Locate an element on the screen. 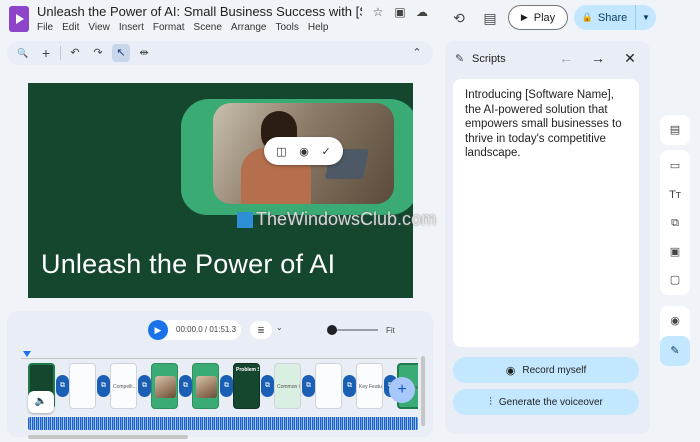 Image resolution: width=700 pixels, height=442 pixels. cloud-saved-icon: ☁ is located at coordinates (422, 12).